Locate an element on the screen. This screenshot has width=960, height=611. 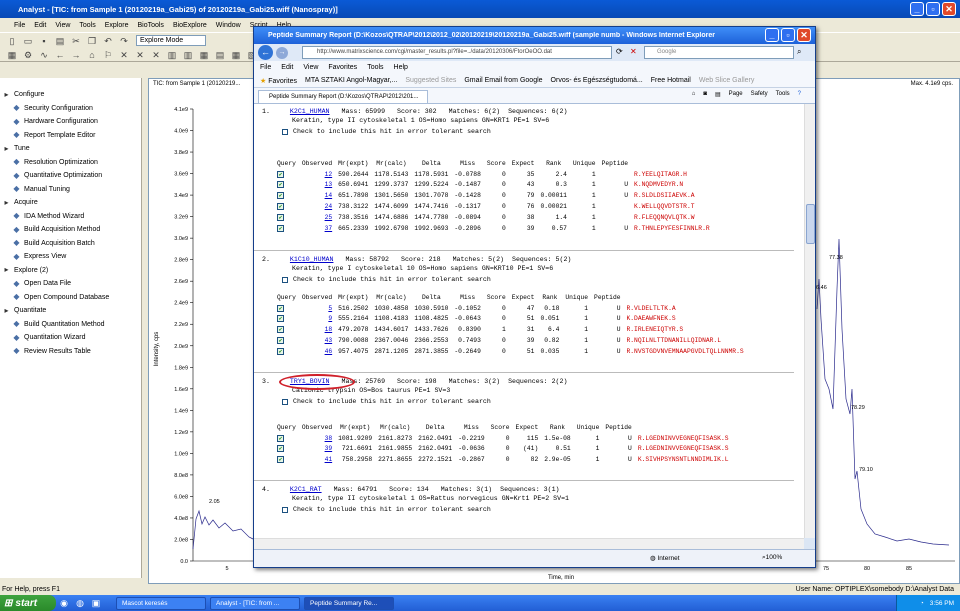
tool-icon: ∿ is located at coordinates (44, 55).